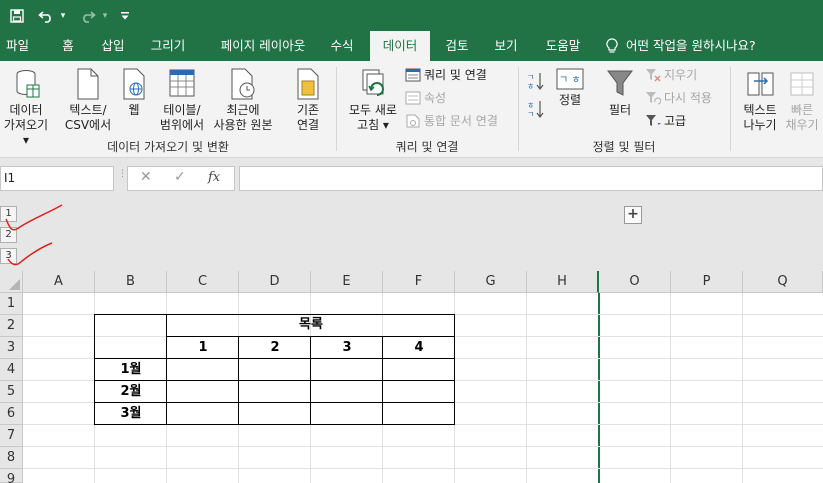  Describe the element at coordinates (760, 100) in the screenshot. I see `text-to-columns-button: 텍스트 나누기` at that location.